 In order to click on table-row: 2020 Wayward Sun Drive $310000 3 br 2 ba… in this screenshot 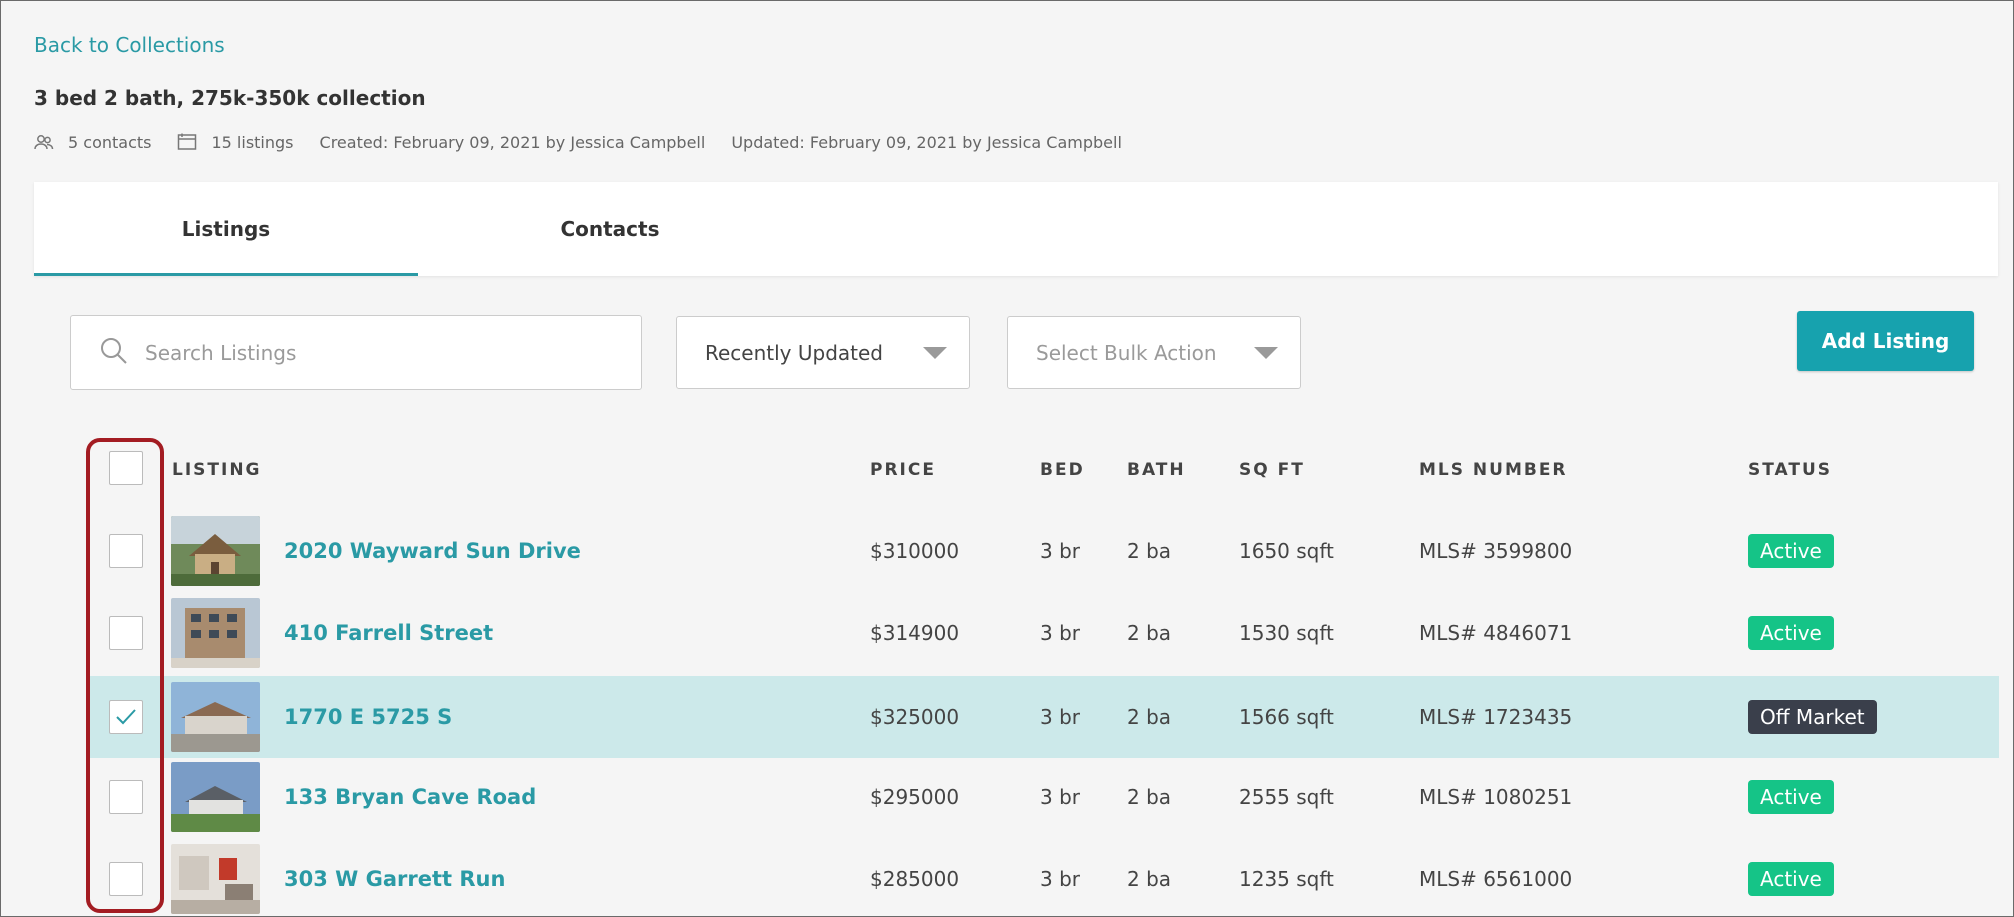, I will do `click(1043, 551)`.